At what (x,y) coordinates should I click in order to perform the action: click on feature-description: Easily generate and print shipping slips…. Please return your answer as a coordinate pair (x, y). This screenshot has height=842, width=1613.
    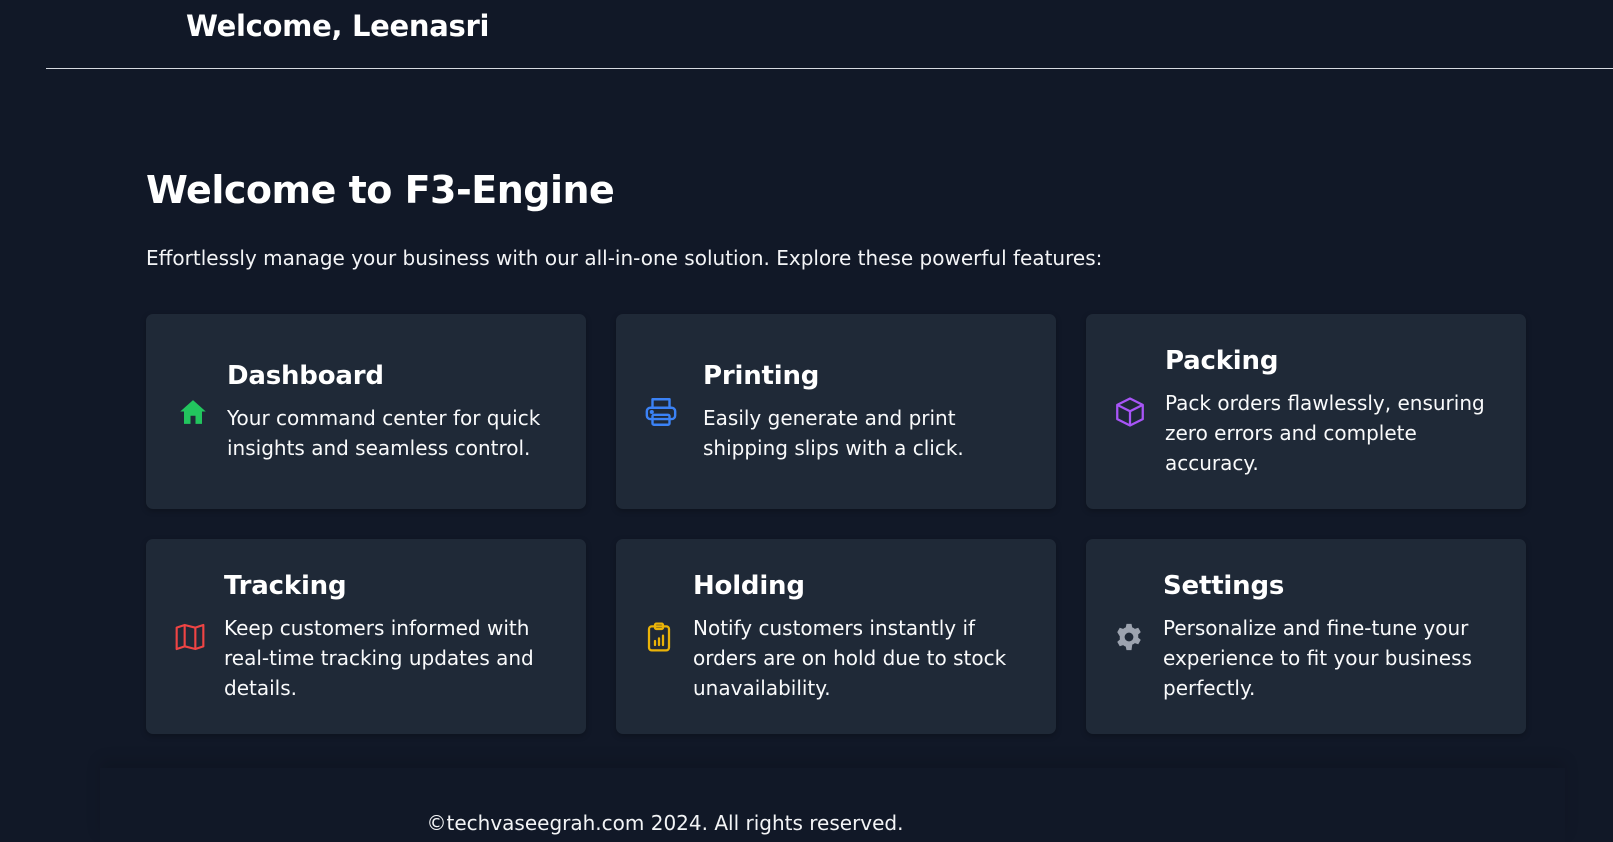
    Looking at the image, I should click on (833, 432).